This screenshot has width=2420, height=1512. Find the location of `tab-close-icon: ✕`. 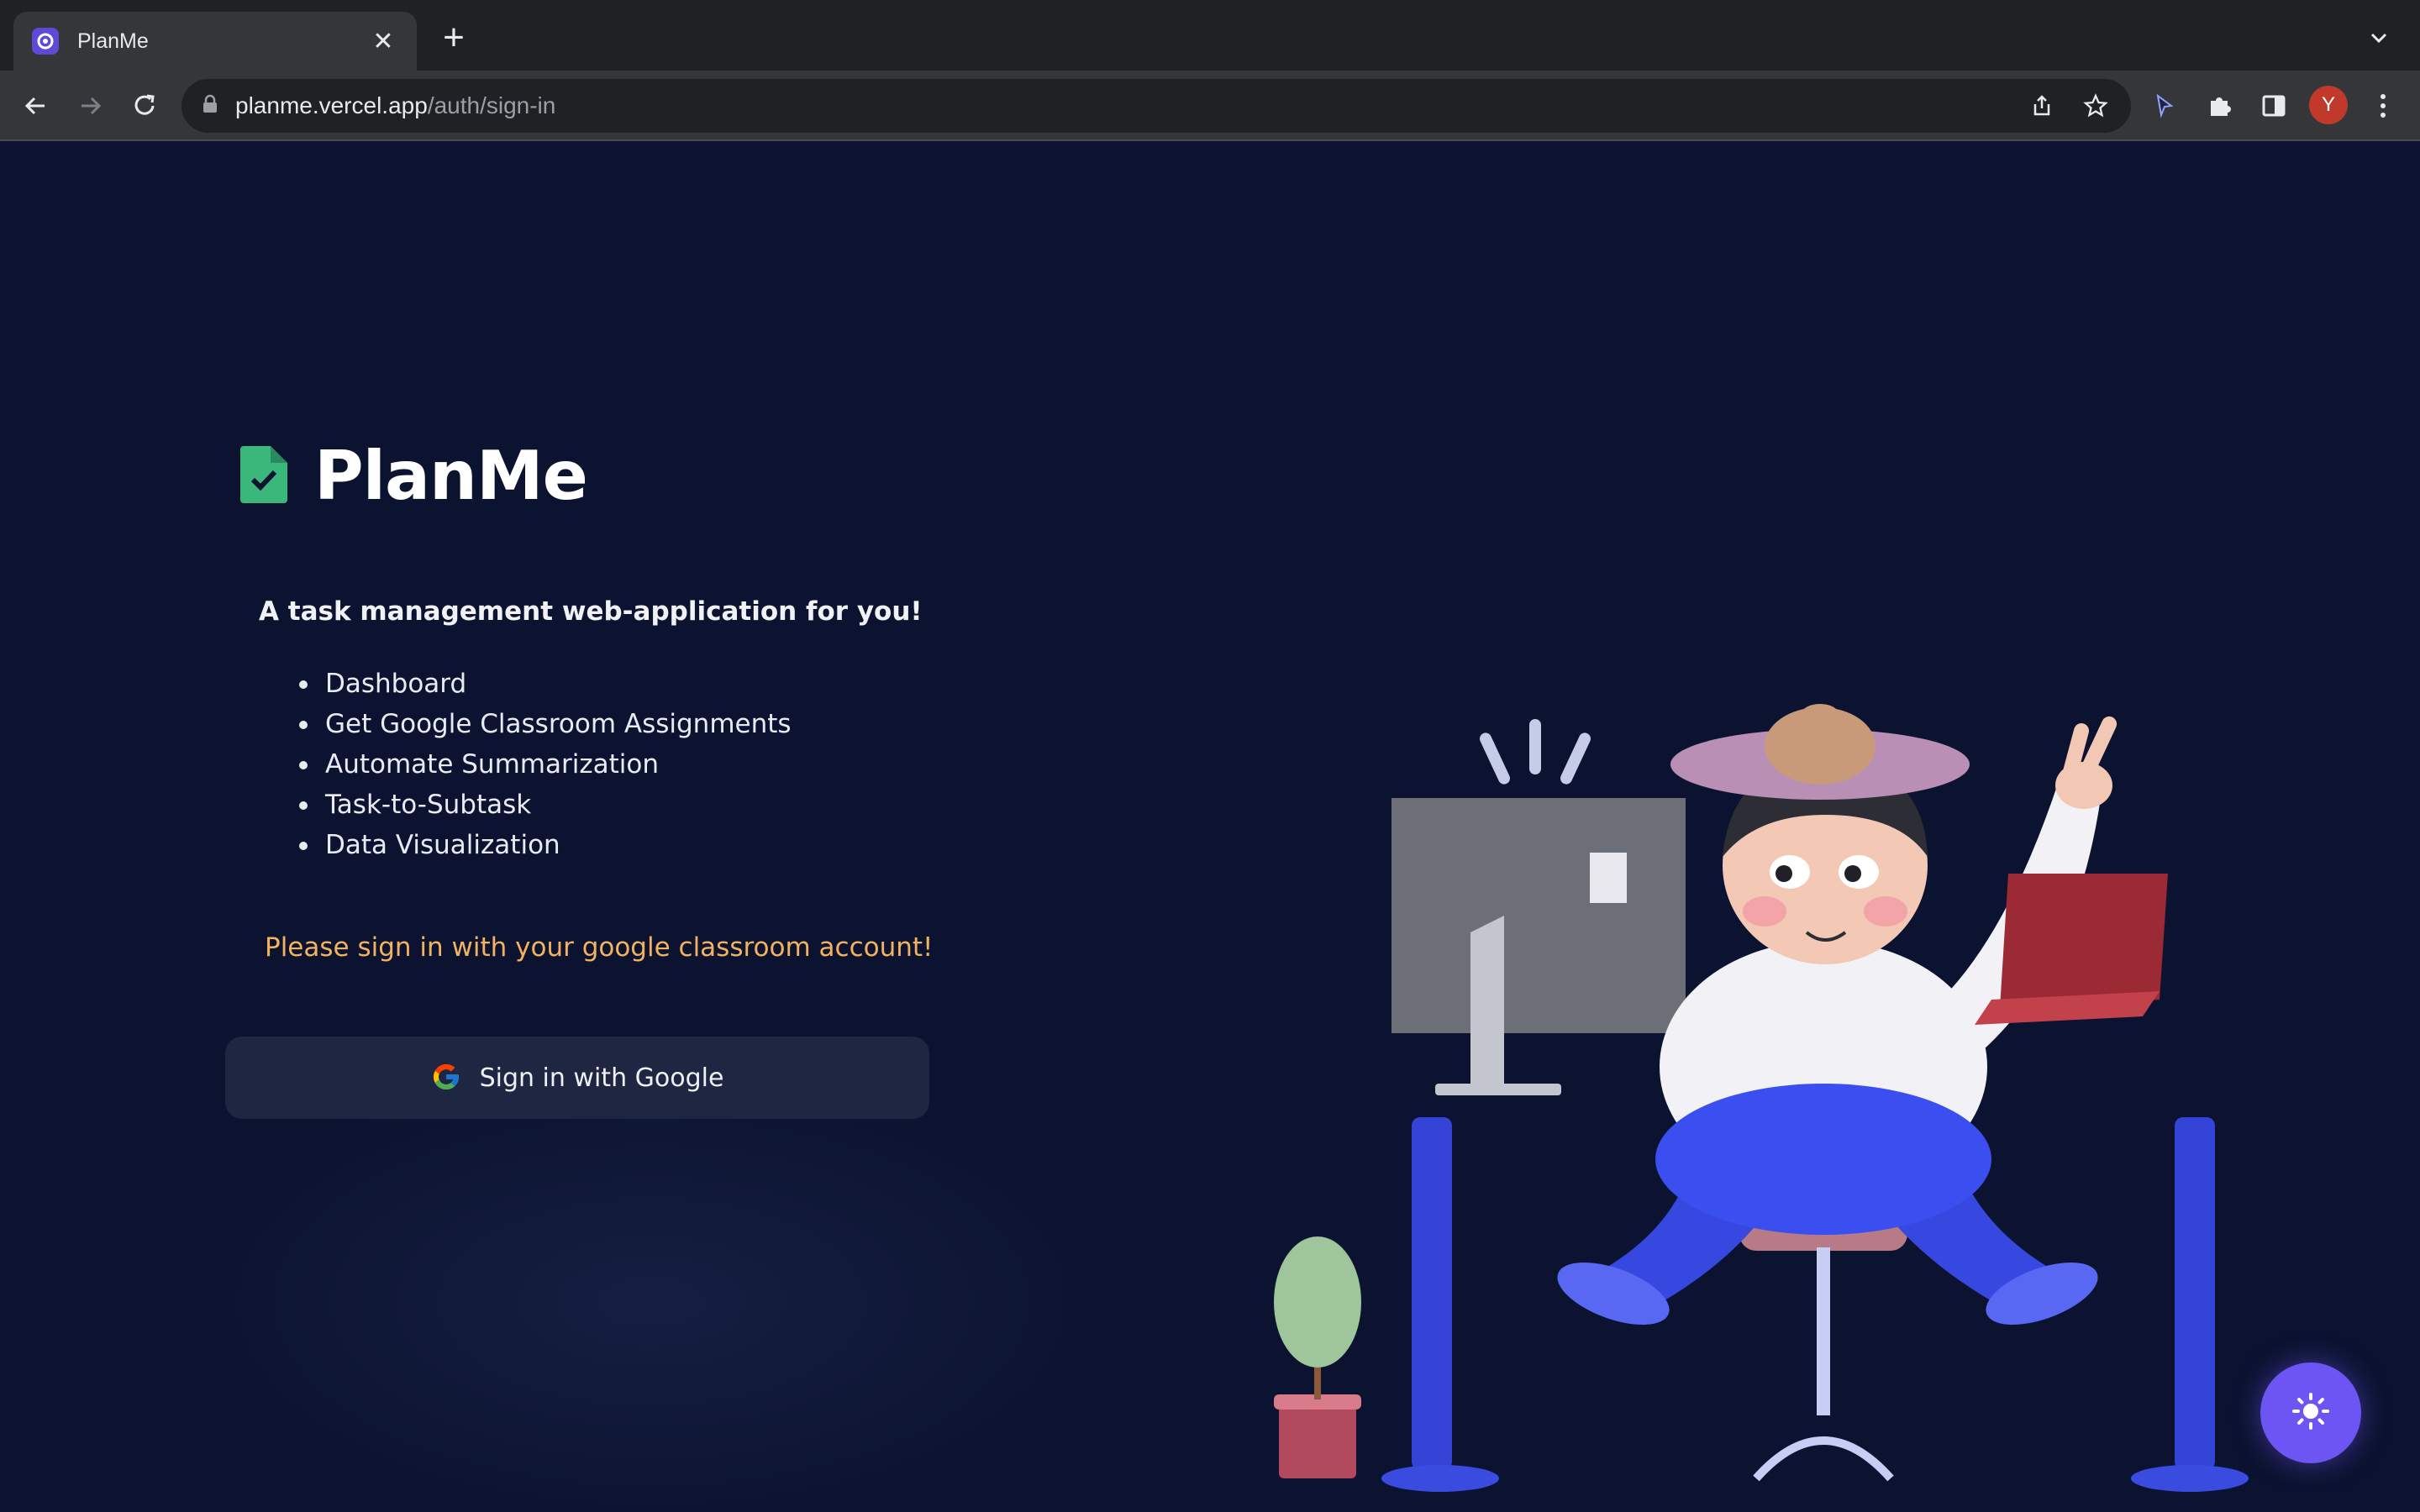

tab-close-icon: ✕ is located at coordinates (383, 41).